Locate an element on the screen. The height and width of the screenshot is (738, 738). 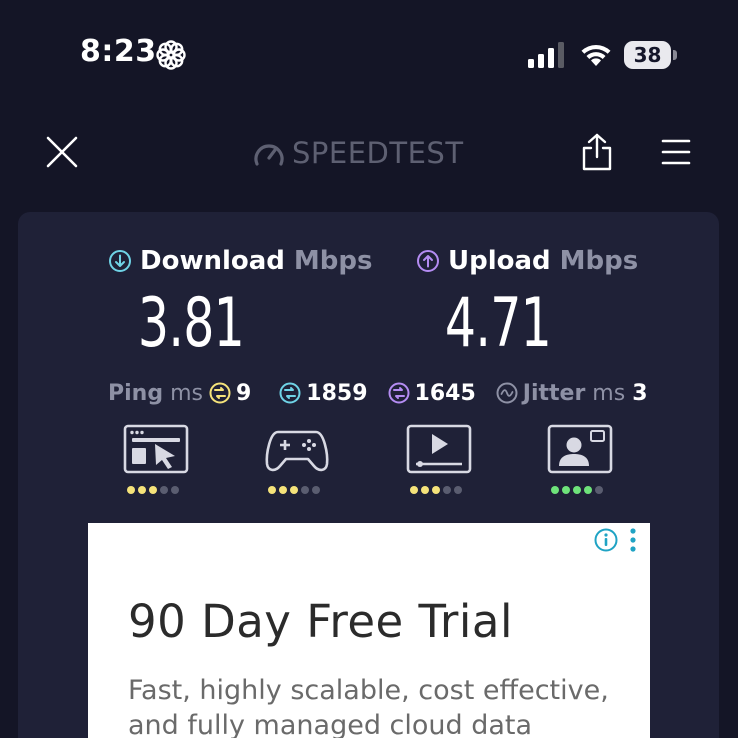
upload-label-group: Upload Mbps is located at coordinates (527, 261).